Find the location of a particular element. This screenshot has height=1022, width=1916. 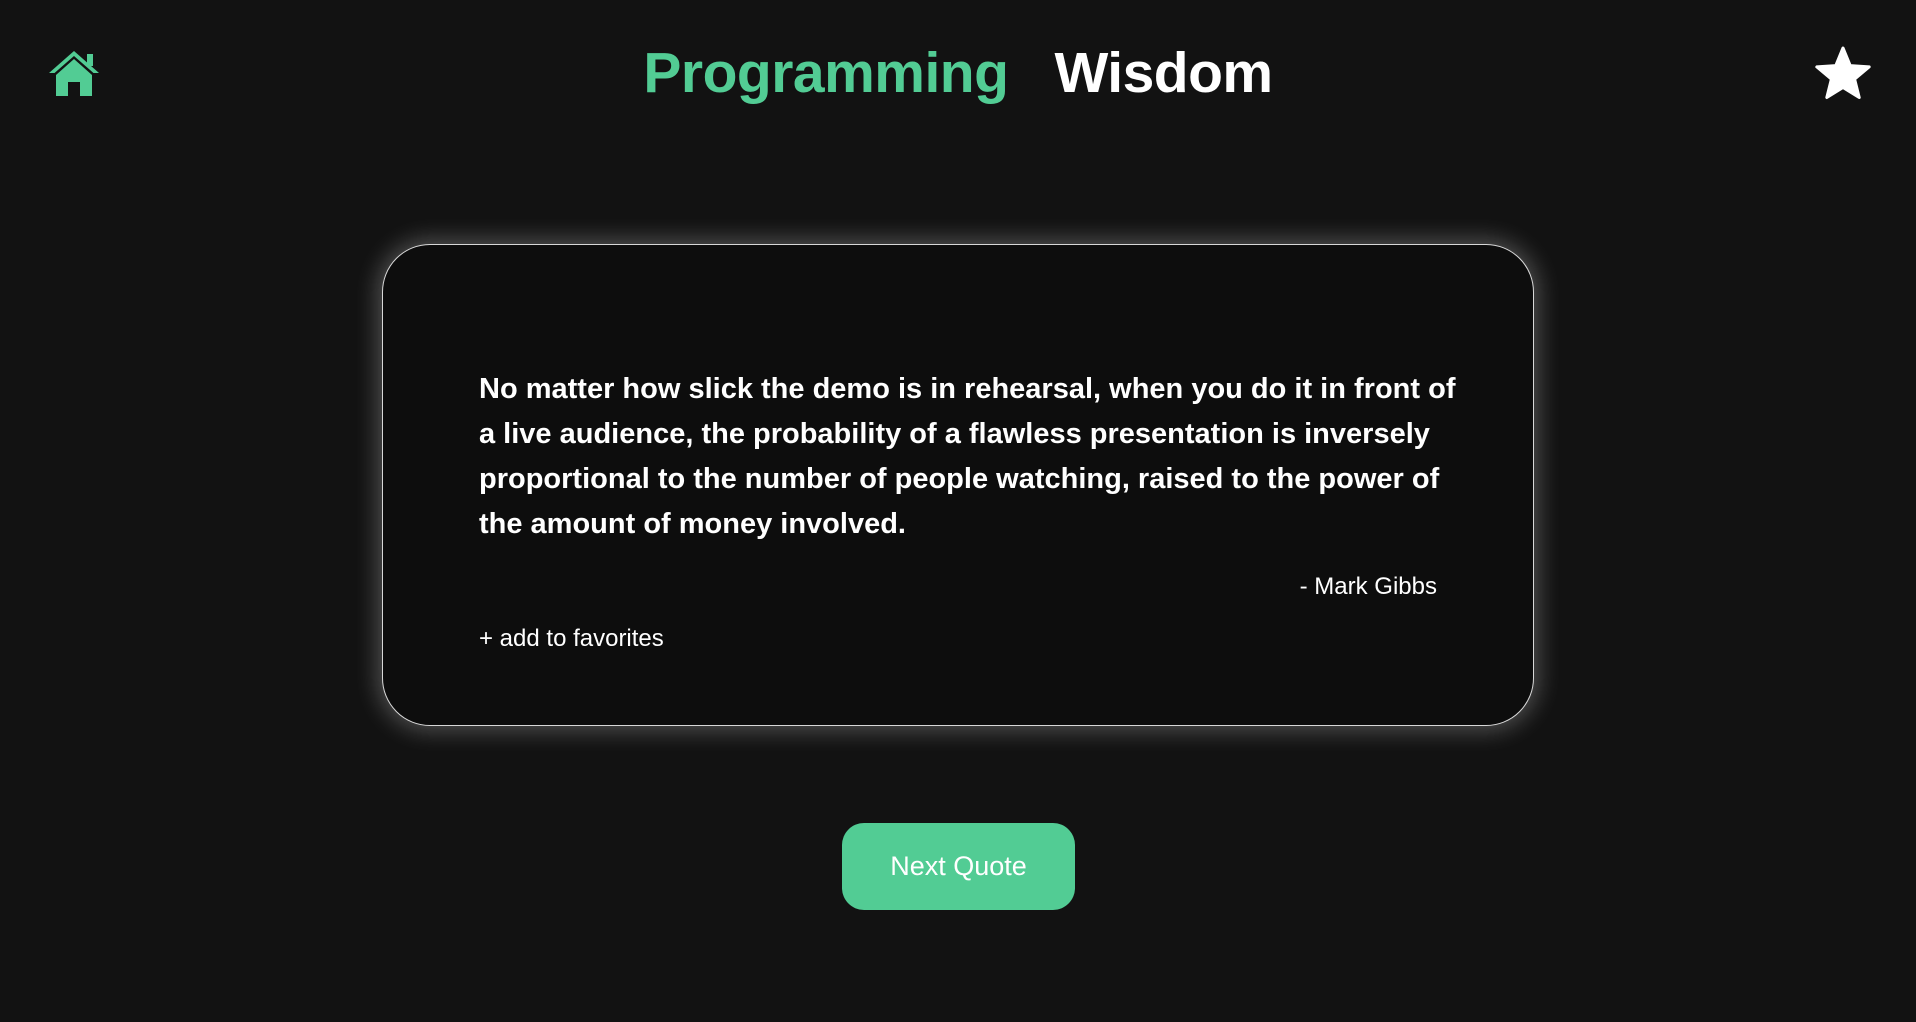

next-quote-button: Next Quote is located at coordinates (958, 866).